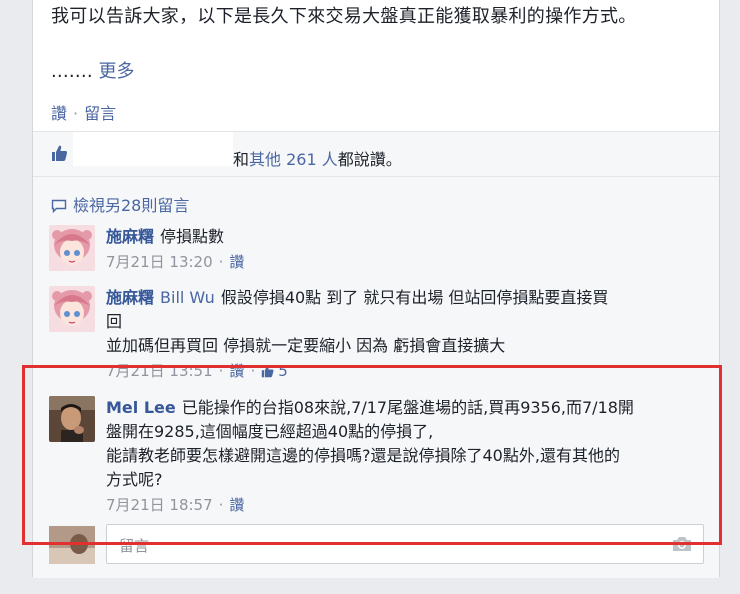  Describe the element at coordinates (306, 345) in the screenshot. I see `comment-text: 並加碼但再買回 停損就一定要縮小 因為 虧損會直接擴大` at that location.